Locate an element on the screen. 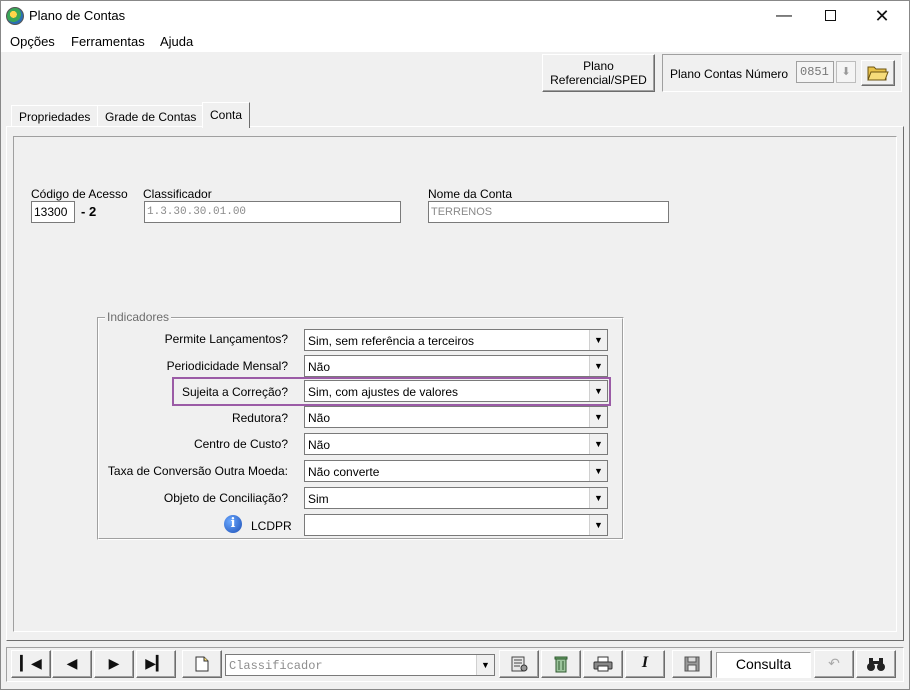  maximize-icon is located at coordinates (830, 16).